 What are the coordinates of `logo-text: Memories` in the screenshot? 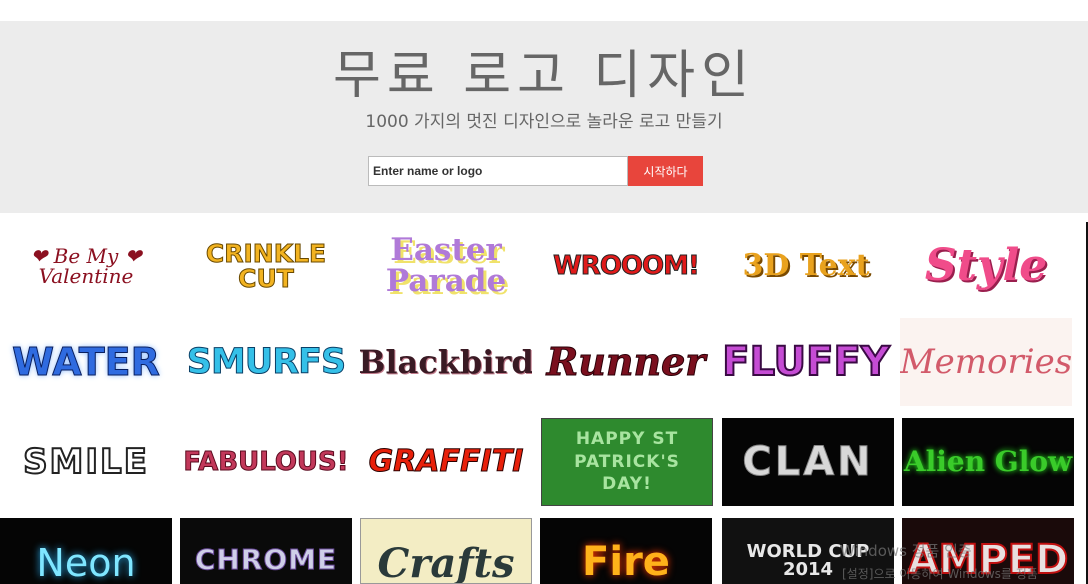 It's located at (986, 362).